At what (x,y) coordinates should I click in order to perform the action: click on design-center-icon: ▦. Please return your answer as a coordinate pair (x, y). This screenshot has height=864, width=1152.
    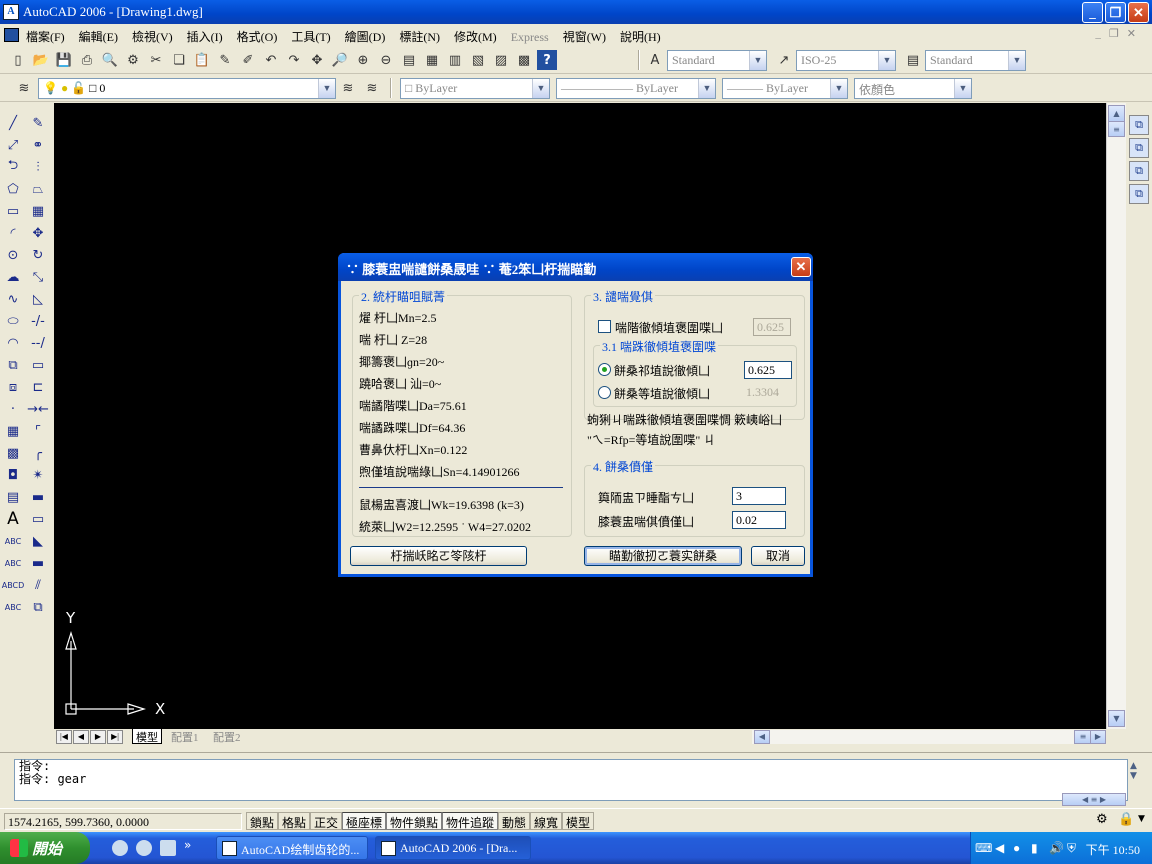
    Looking at the image, I should click on (432, 60).